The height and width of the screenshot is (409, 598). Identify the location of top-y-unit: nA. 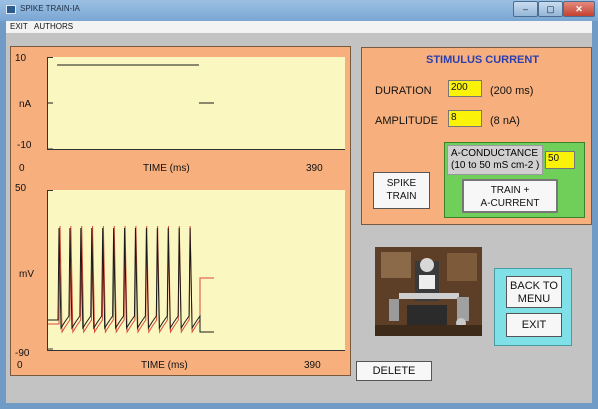
(25, 104).